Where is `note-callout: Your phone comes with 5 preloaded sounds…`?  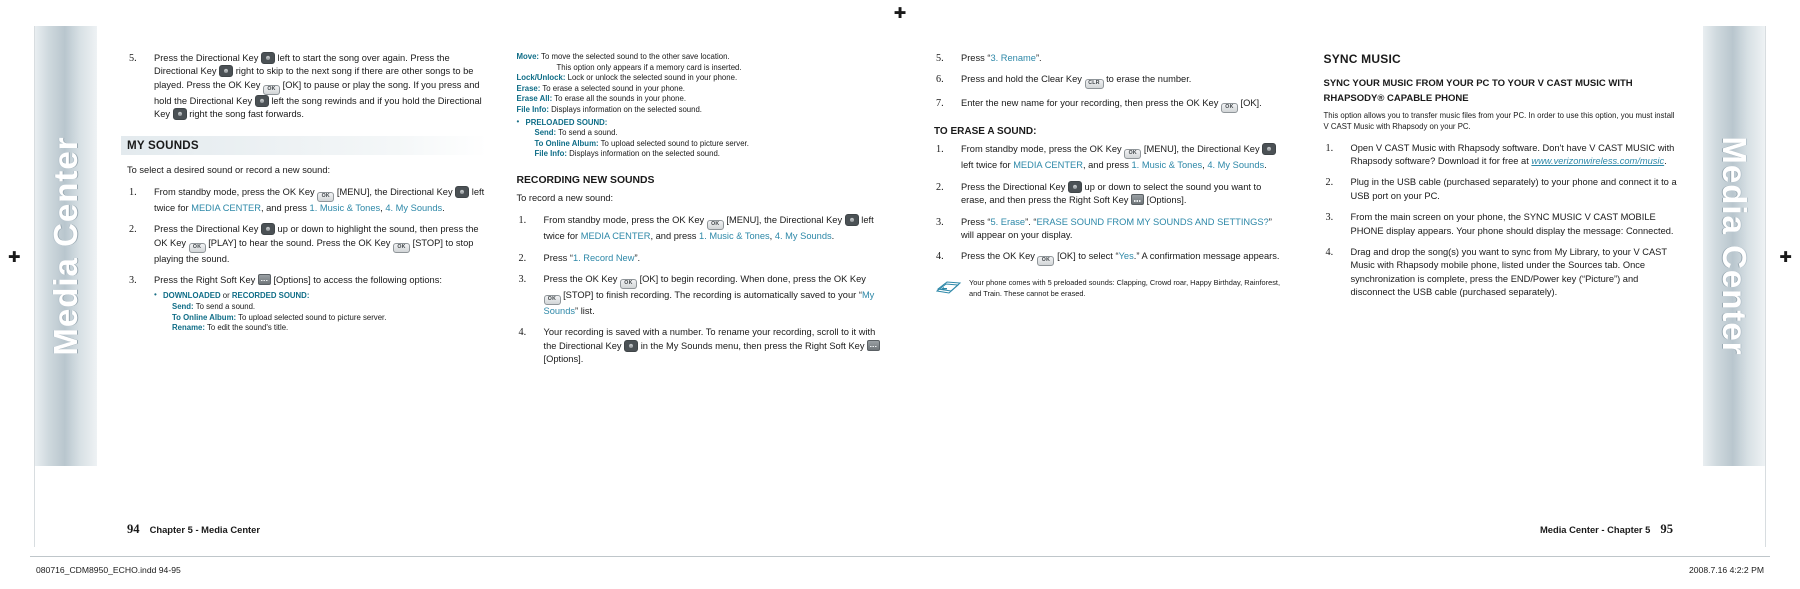
note-callout: Your phone comes with 5 preloaded sounds… is located at coordinates (1108, 289).